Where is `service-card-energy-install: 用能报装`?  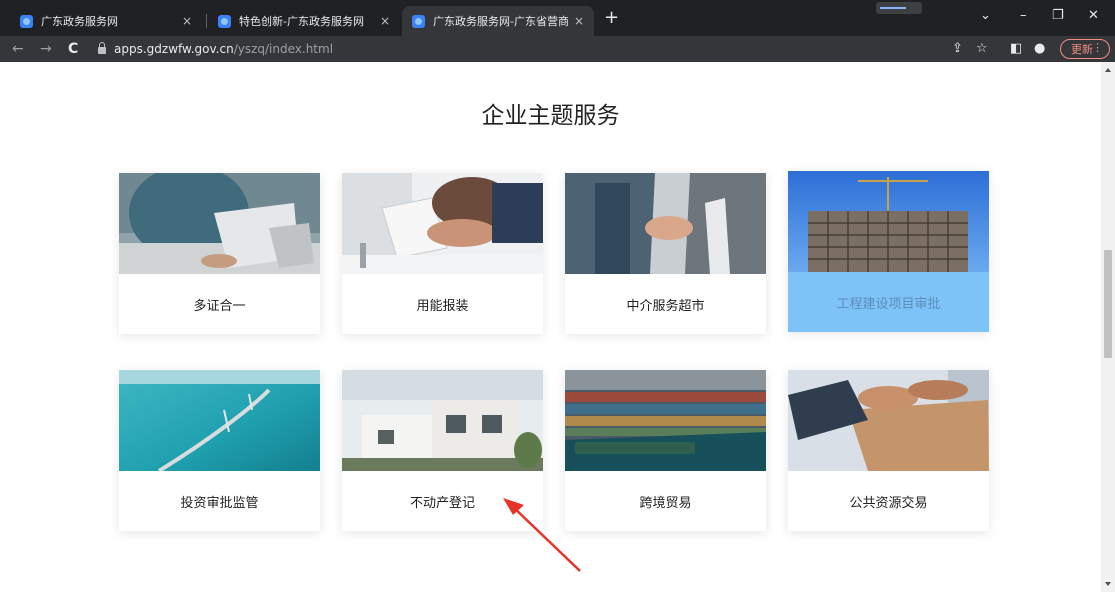 service-card-energy-install: 用能报装 is located at coordinates (442, 253).